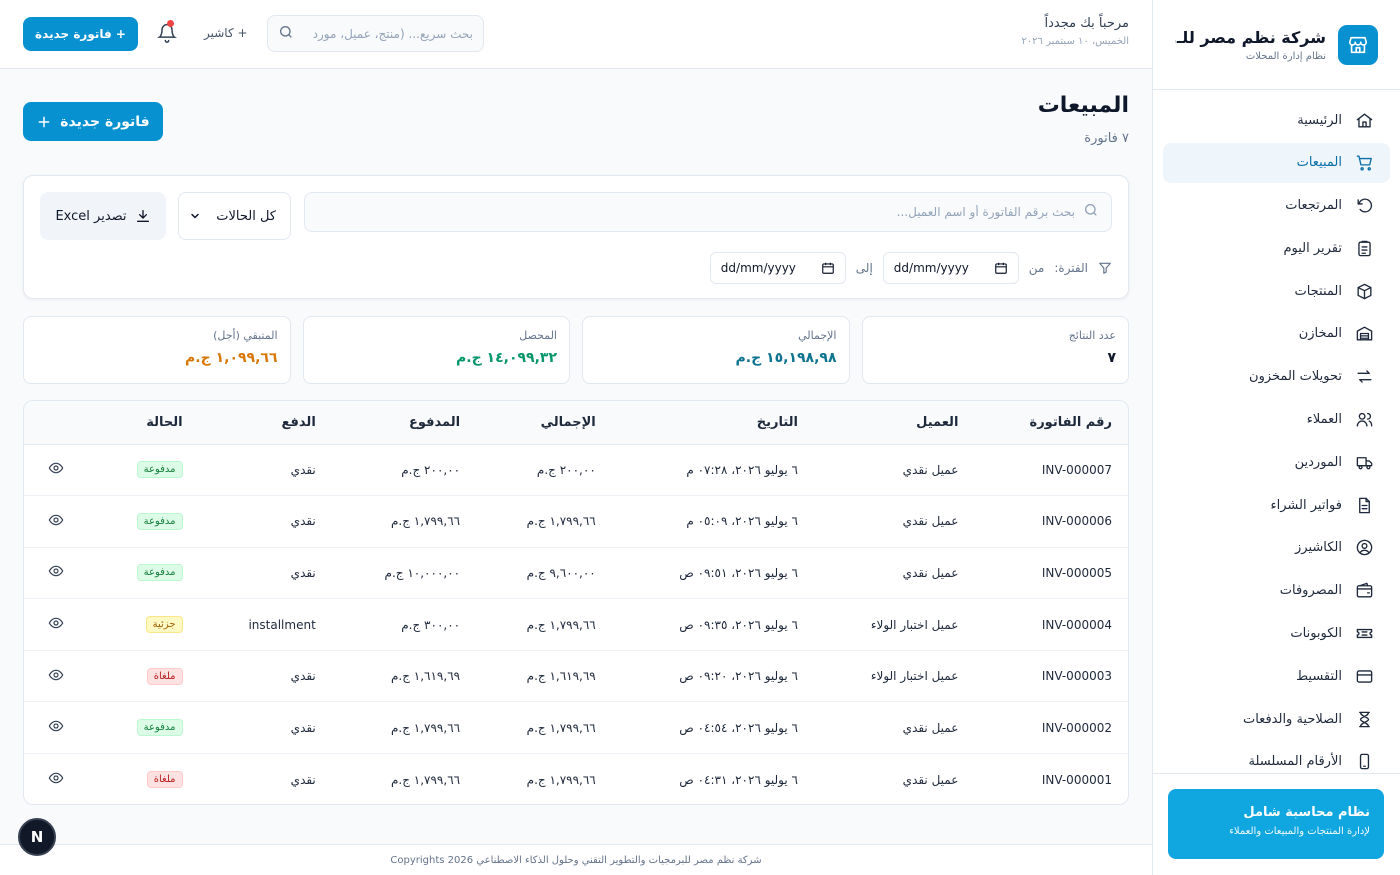 The image size is (1400, 875). Describe the element at coordinates (1310, 591) in the screenshot. I see `sidebar-item-label: المصروفات` at that location.